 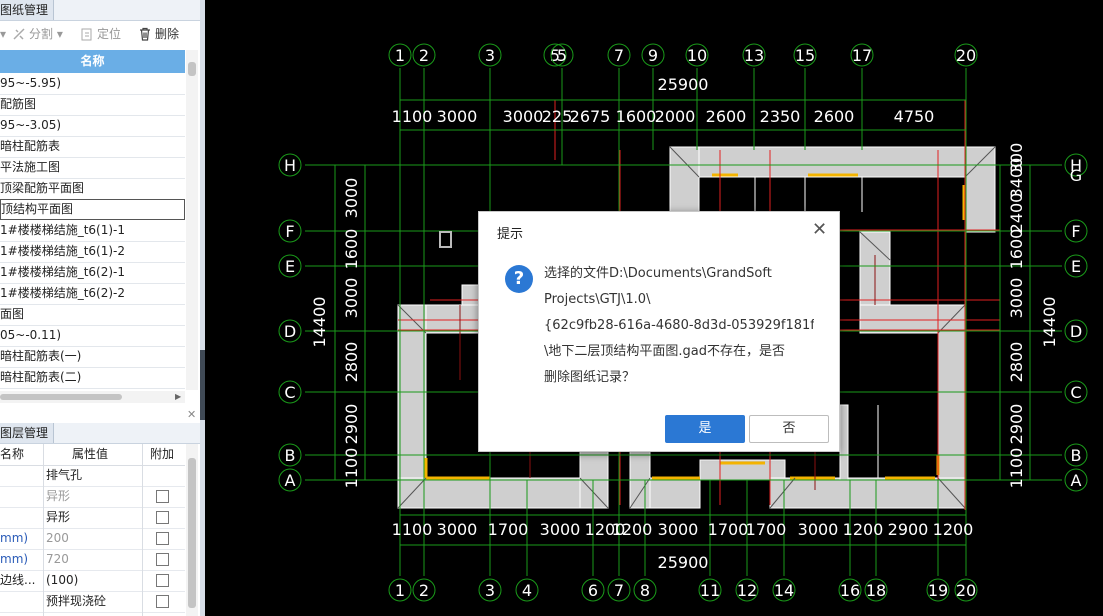 What do you see at coordinates (789, 429) in the screenshot?
I see `no-button: 否` at bounding box center [789, 429].